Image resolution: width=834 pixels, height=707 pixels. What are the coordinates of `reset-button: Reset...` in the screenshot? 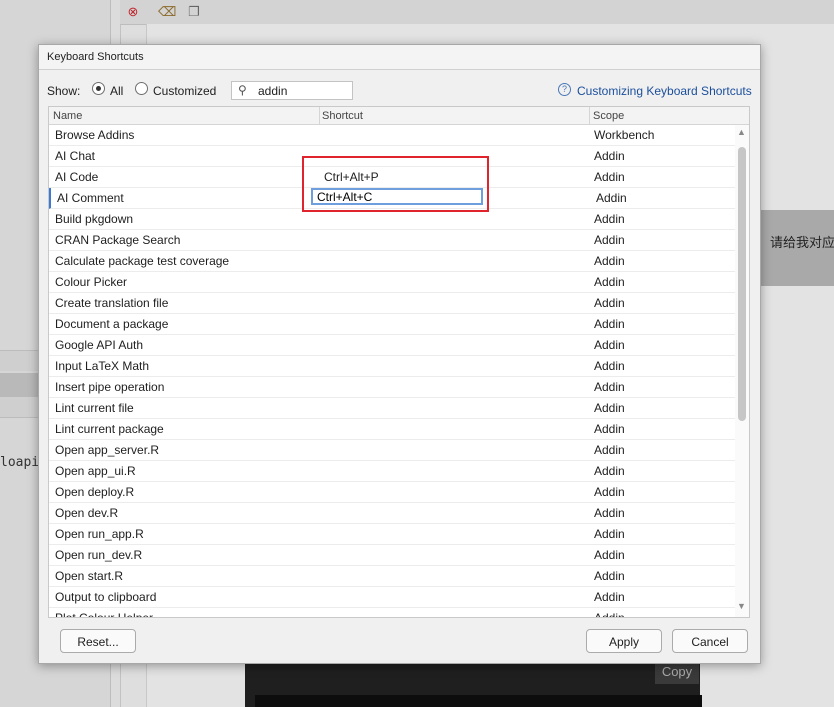 It's located at (98, 641).